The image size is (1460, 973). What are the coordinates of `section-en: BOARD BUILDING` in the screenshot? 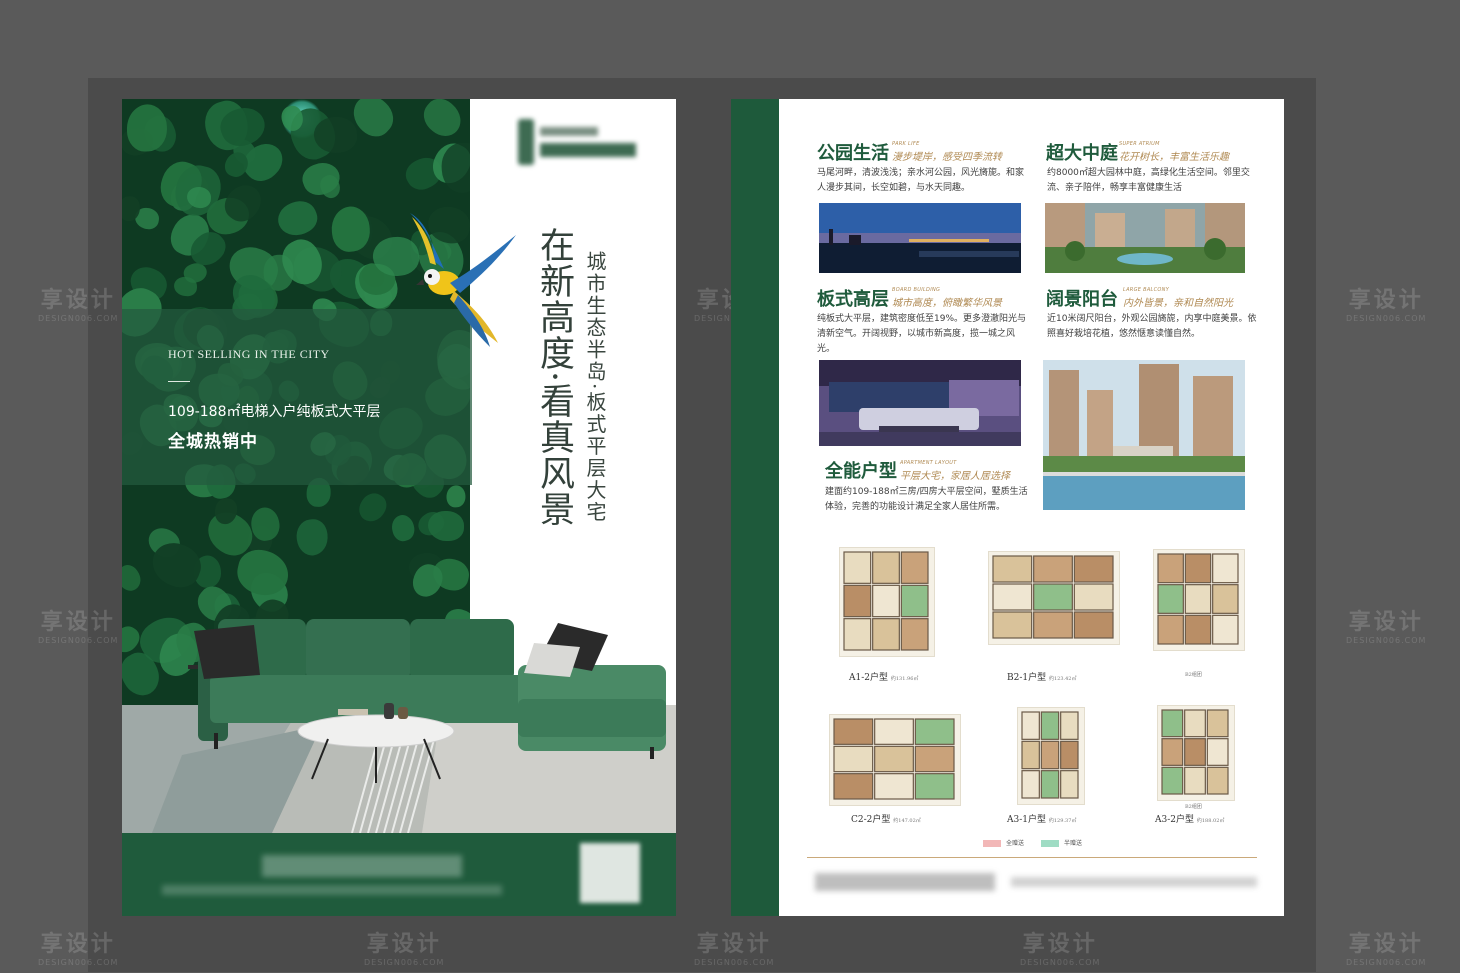 It's located at (916, 290).